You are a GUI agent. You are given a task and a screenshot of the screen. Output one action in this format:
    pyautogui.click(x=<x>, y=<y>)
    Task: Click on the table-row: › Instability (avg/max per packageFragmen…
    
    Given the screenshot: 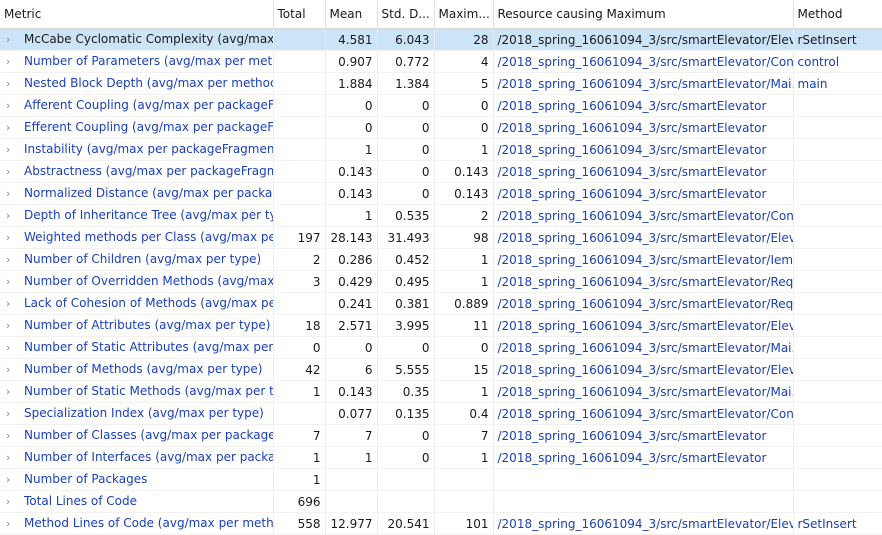 What is the action you would take?
    pyautogui.click(x=441, y=149)
    